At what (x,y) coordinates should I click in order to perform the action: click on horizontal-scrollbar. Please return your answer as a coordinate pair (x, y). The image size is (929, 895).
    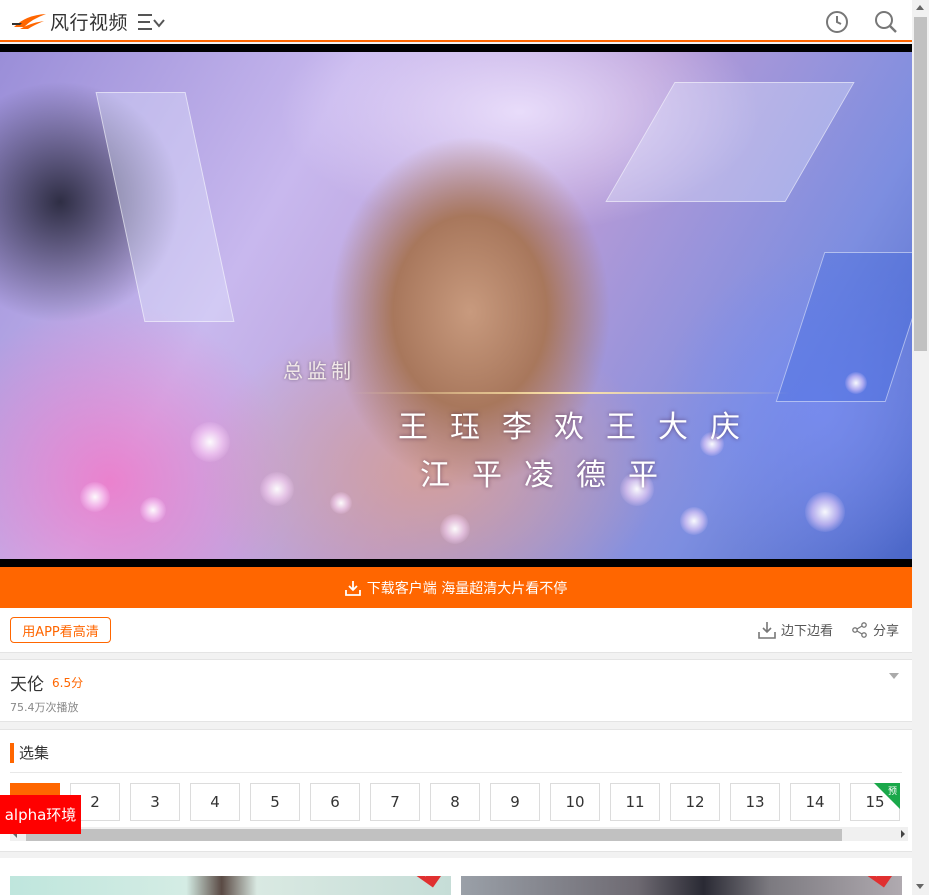
    Looking at the image, I should click on (459, 834).